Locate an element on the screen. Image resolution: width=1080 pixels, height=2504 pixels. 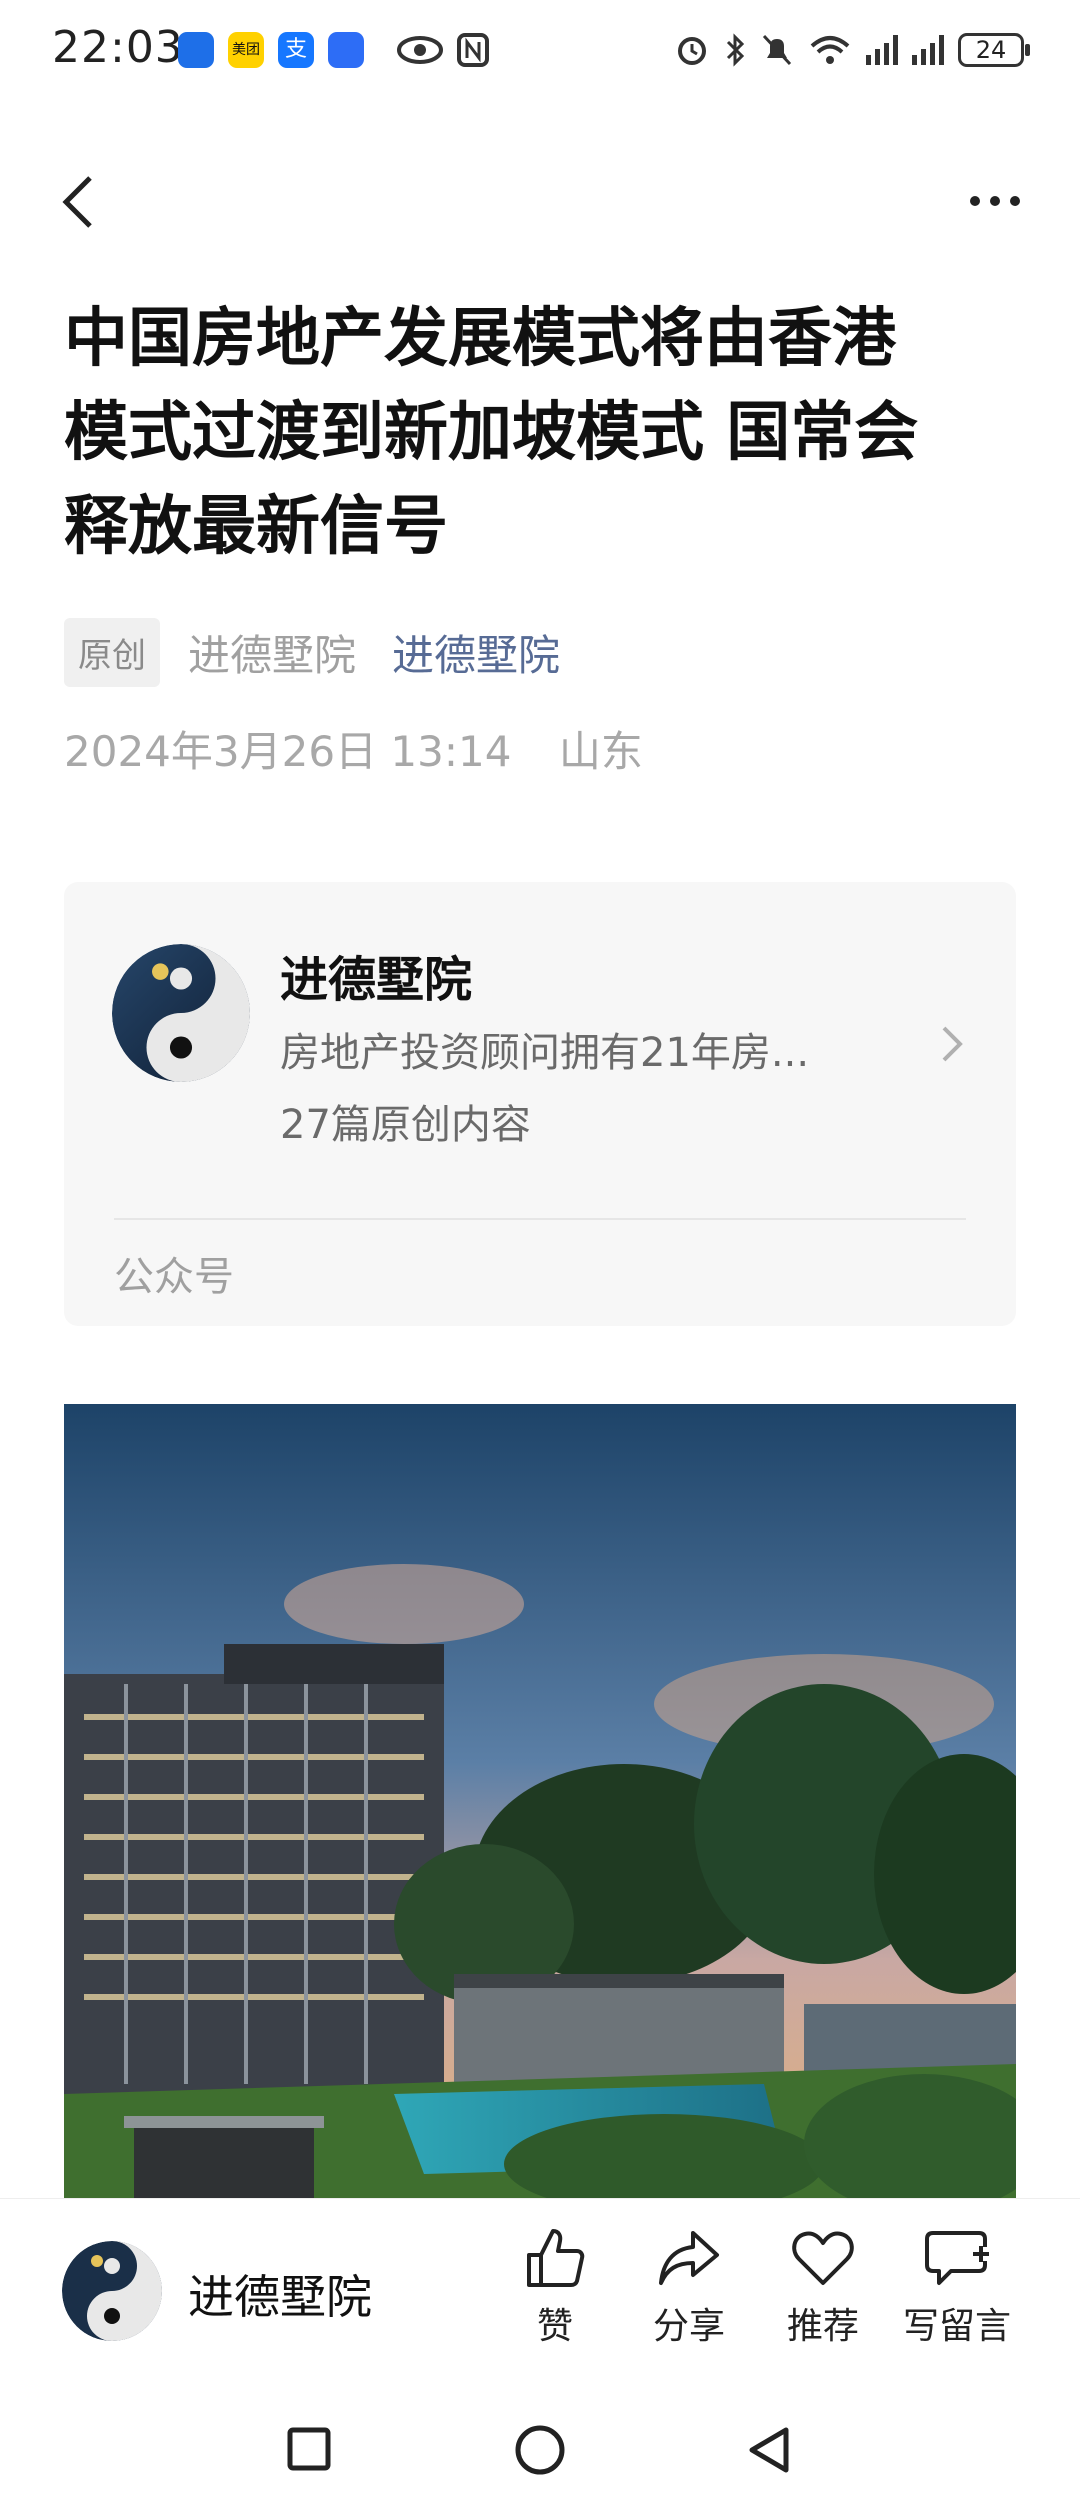
publish-location: 山东 is located at coordinates (600, 751).